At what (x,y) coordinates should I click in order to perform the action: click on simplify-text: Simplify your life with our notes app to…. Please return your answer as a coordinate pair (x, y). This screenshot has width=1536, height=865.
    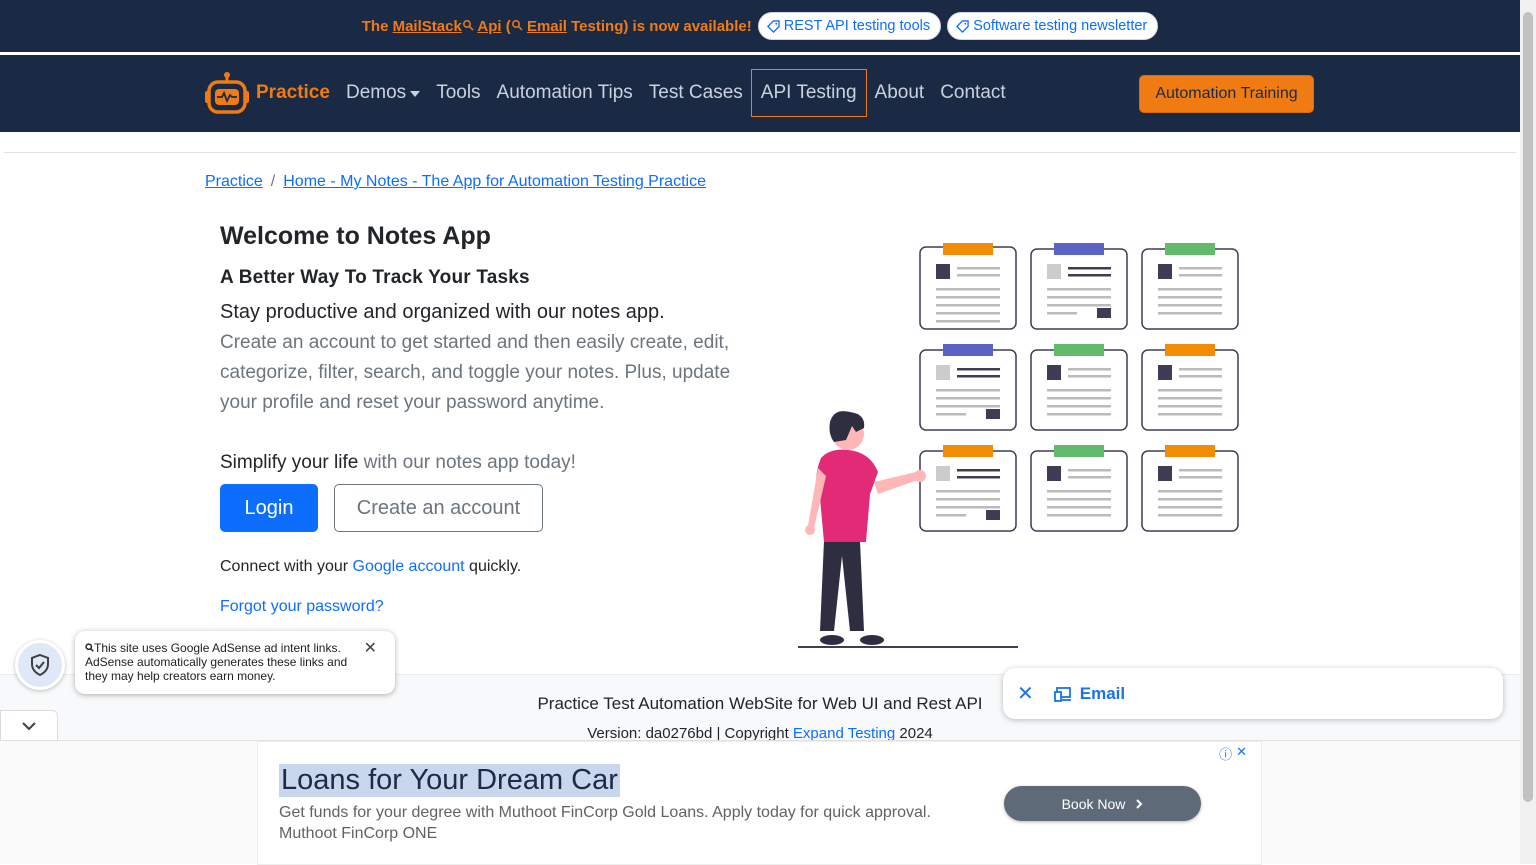
    Looking at the image, I should click on (398, 462).